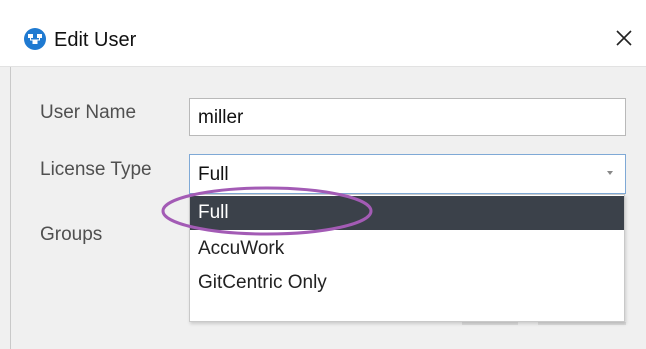 This screenshot has width=646, height=349. What do you see at coordinates (35, 39) in the screenshot?
I see `app-icon` at bounding box center [35, 39].